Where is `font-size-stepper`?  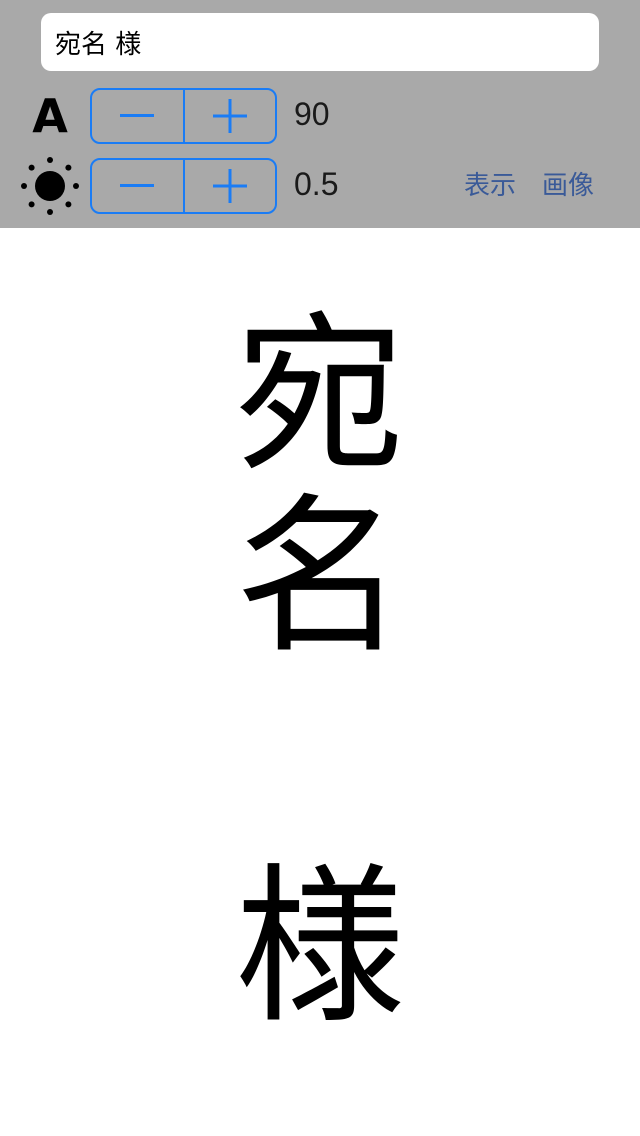
font-size-stepper is located at coordinates (183, 116).